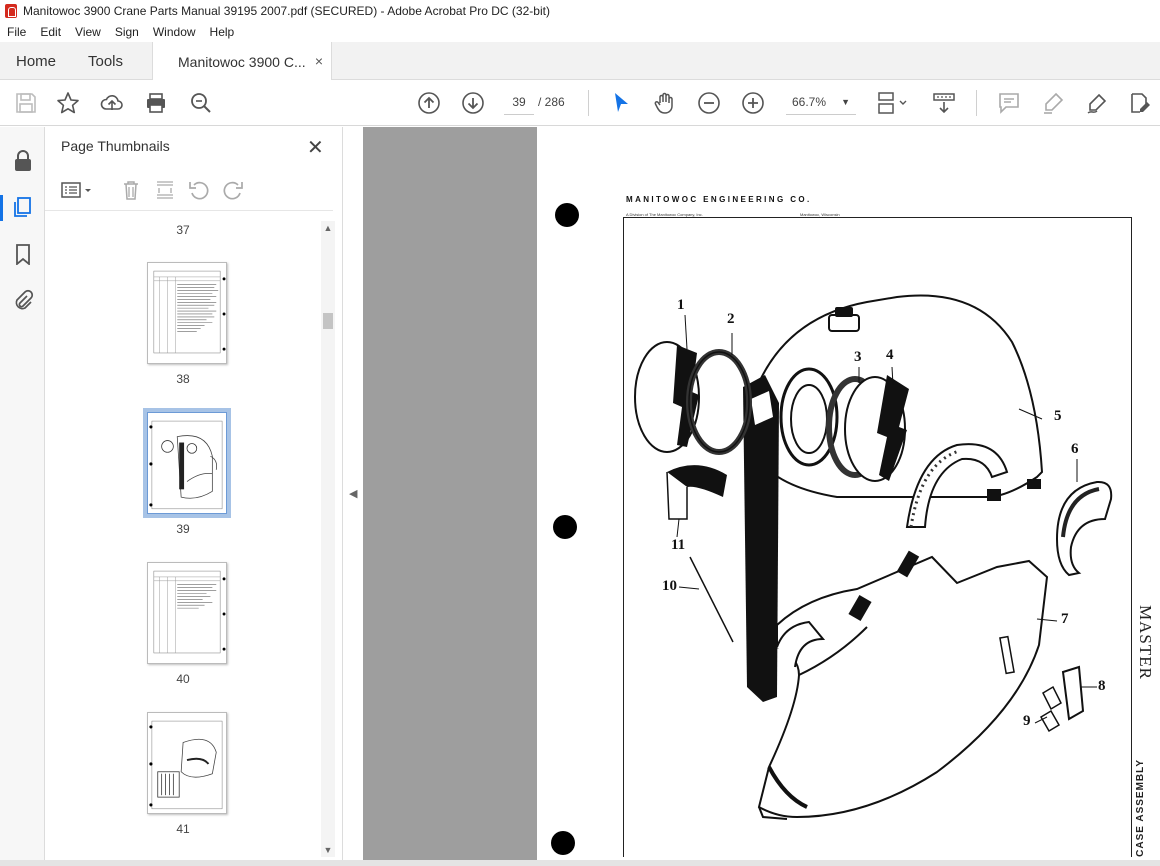 The width and height of the screenshot is (1160, 866). I want to click on minus-circle-icon, so click(709, 103).